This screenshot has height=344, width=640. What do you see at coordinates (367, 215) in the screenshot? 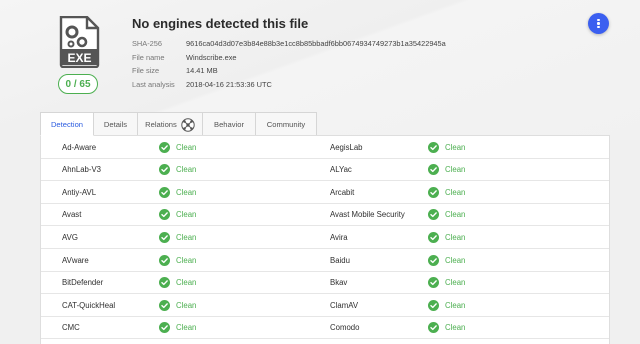
I see `engine-name: Avast Mobile Security` at bounding box center [367, 215].